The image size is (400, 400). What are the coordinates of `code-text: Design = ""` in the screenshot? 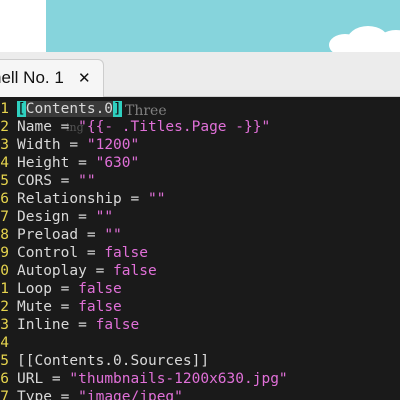 It's located at (65, 217).